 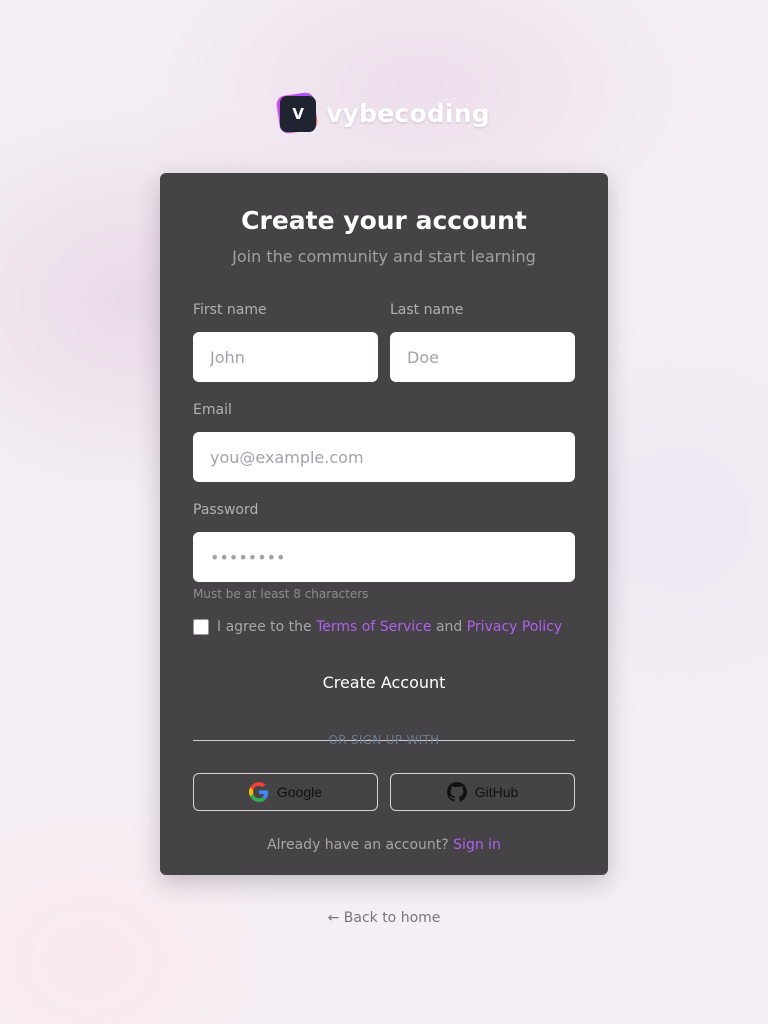 I want to click on google-icon, so click(x=258, y=792).